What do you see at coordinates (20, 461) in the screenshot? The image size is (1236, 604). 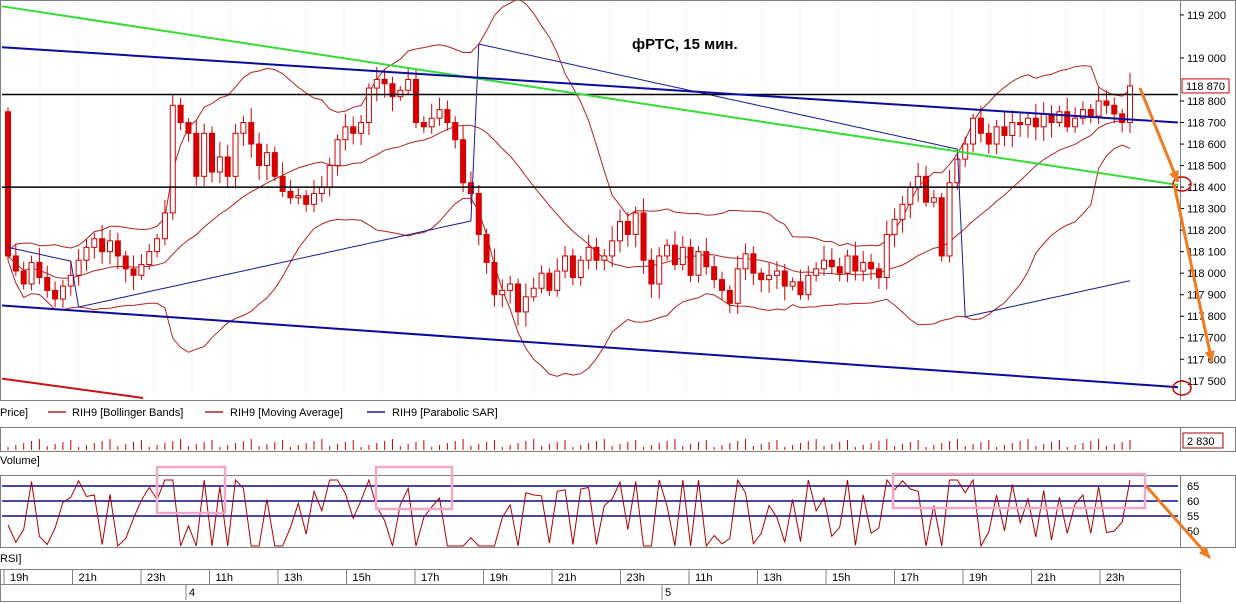 I see `volume-label: Volume]` at bounding box center [20, 461].